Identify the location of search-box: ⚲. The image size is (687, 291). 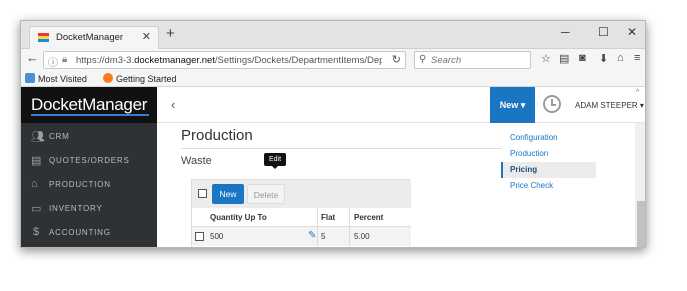
(472, 60).